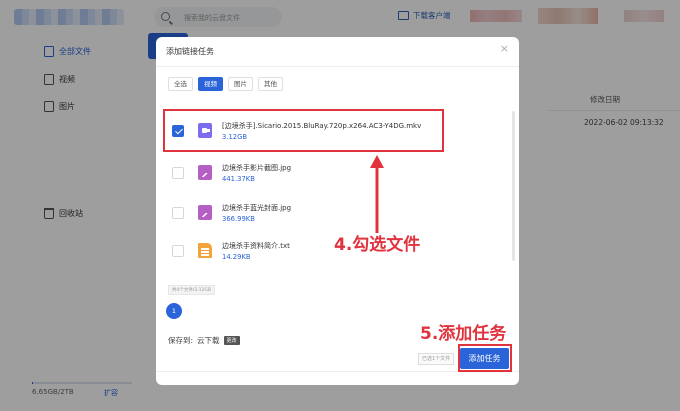 This screenshot has width=680, height=411. What do you see at coordinates (181, 340) in the screenshot?
I see `save-to-label: 保存到:` at bounding box center [181, 340].